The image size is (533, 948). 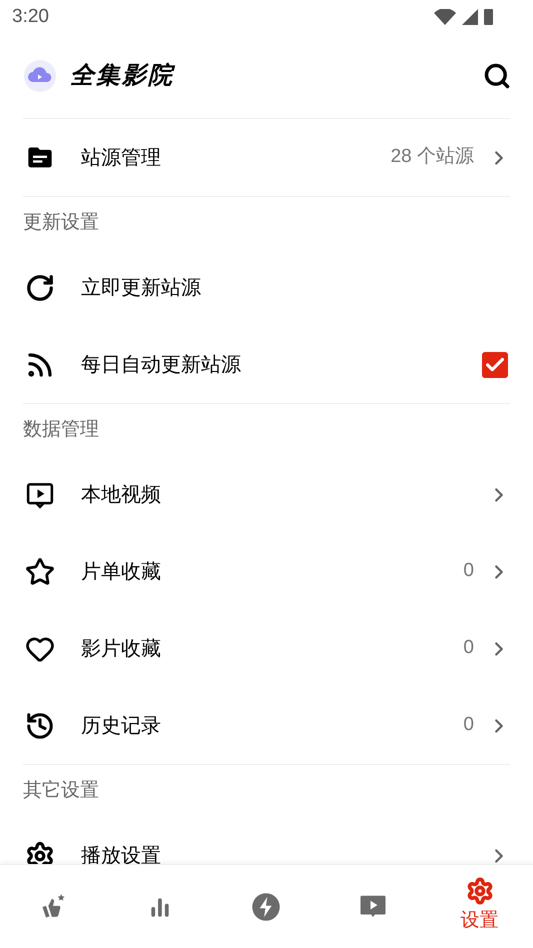 What do you see at coordinates (266, 571) in the screenshot?
I see `settings-row: 片单收藏 0` at bounding box center [266, 571].